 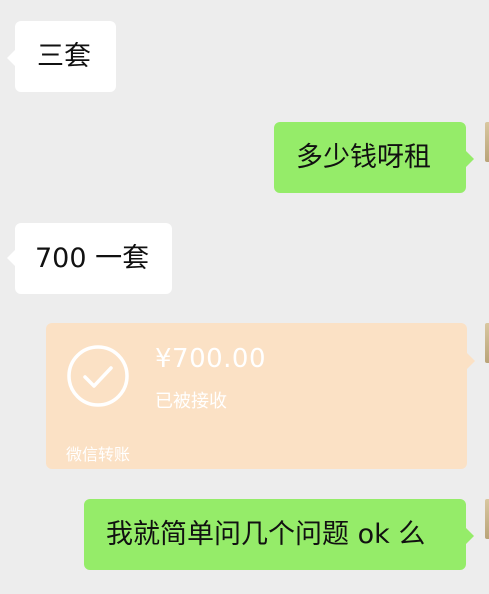 I want to click on message-bubble-outgoing: 我就简单问几个问题 ok 么, so click(x=275, y=534).